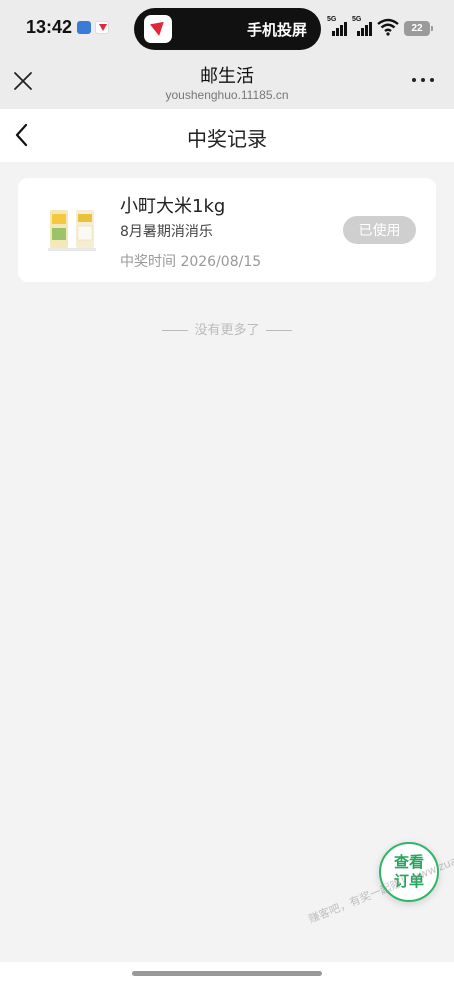  I want to click on message-notification-icon, so click(84, 27).